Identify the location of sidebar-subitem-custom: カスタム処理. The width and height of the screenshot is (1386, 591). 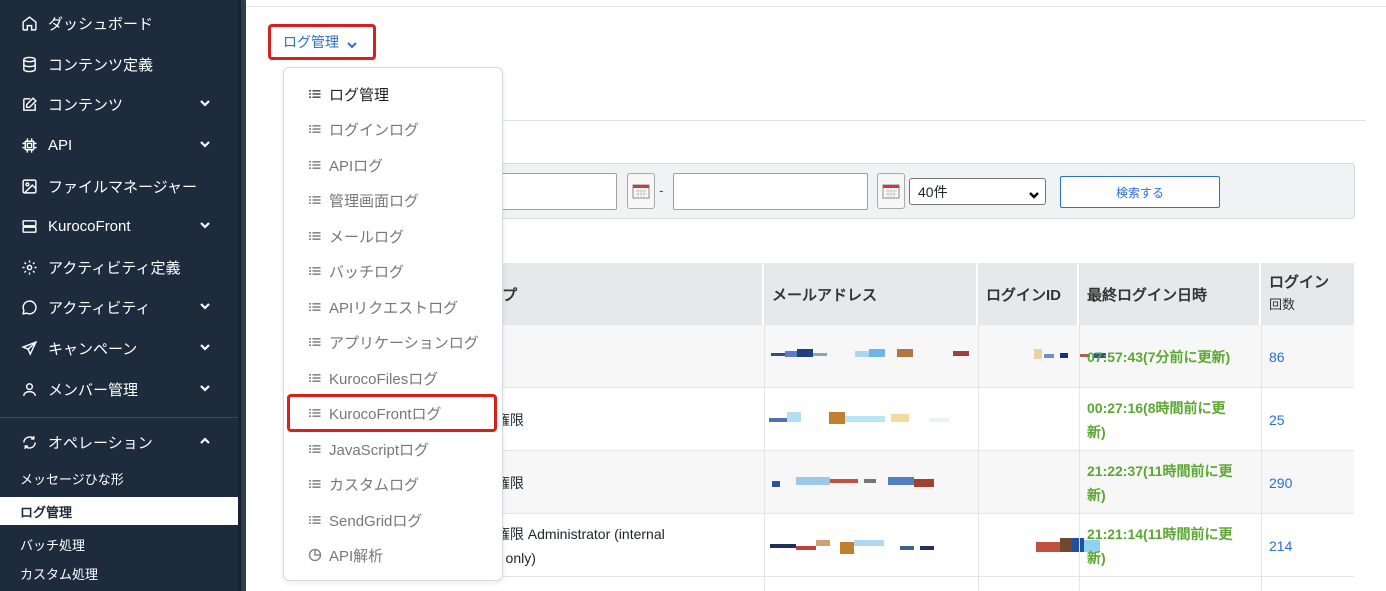
(119, 573).